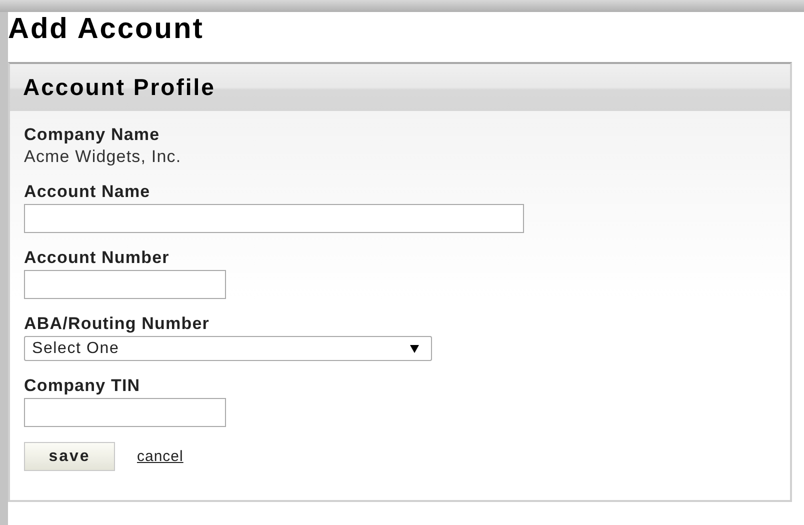 The width and height of the screenshot is (804, 525). Describe the element at coordinates (119, 87) in the screenshot. I see `panel-title: Account Profile` at that location.